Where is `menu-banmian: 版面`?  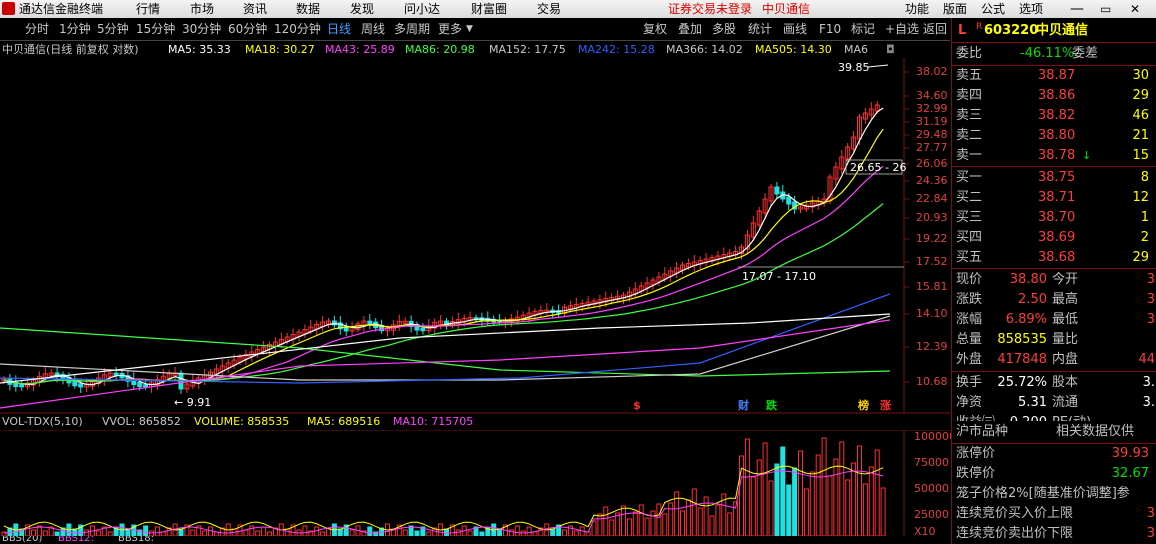 menu-banmian: 版面 is located at coordinates (955, 9).